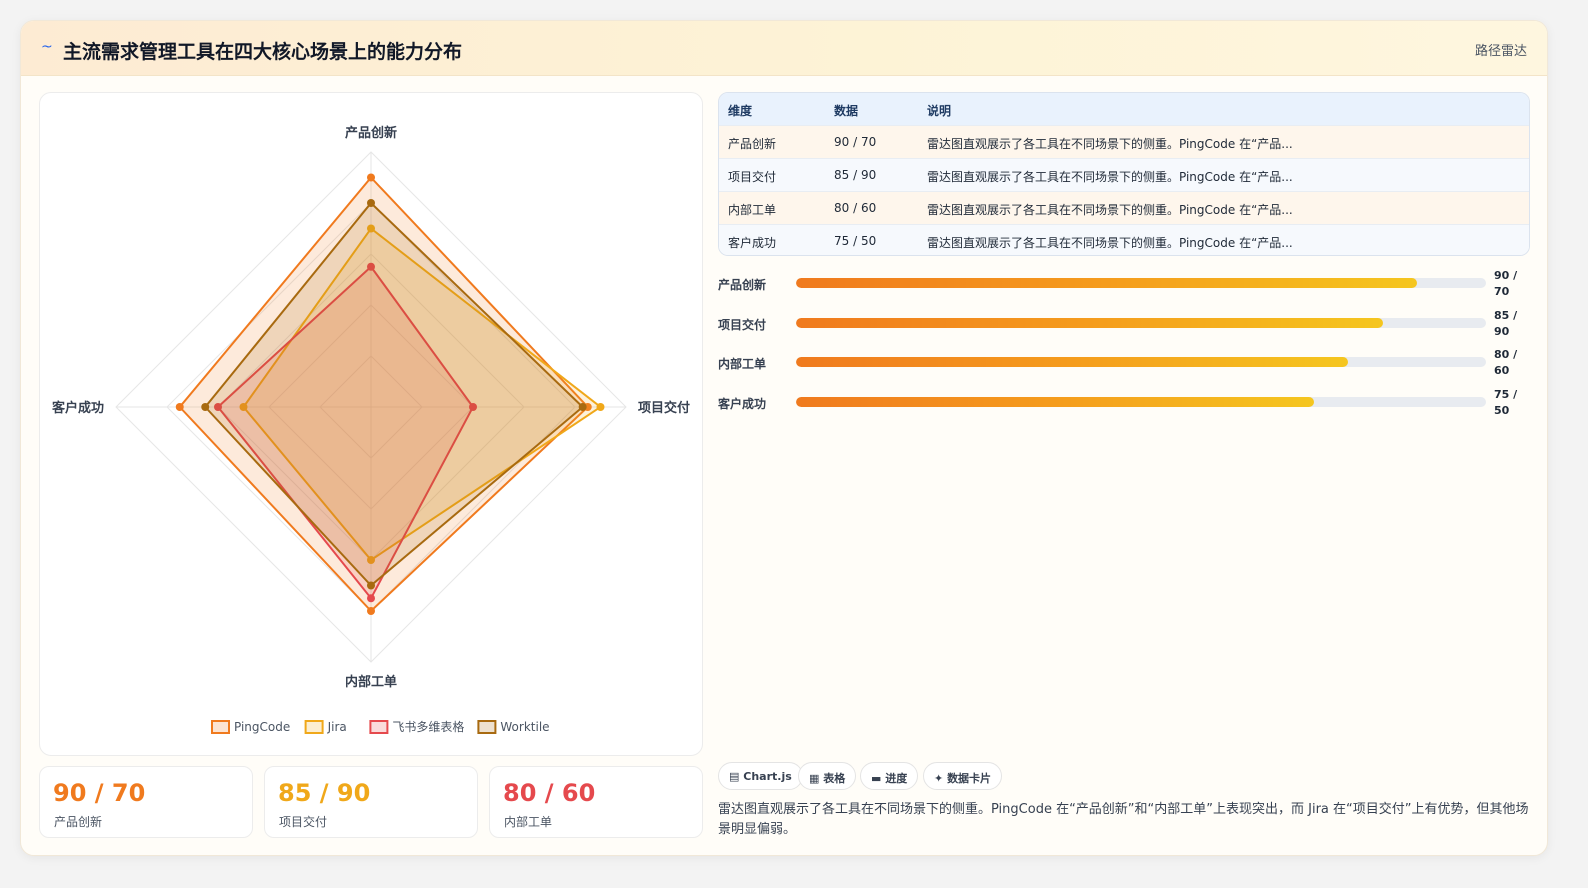 Image resolution: width=1588 pixels, height=888 pixels. What do you see at coordinates (324, 793) in the screenshot?
I see `stat-value: 85 / 90` at bounding box center [324, 793].